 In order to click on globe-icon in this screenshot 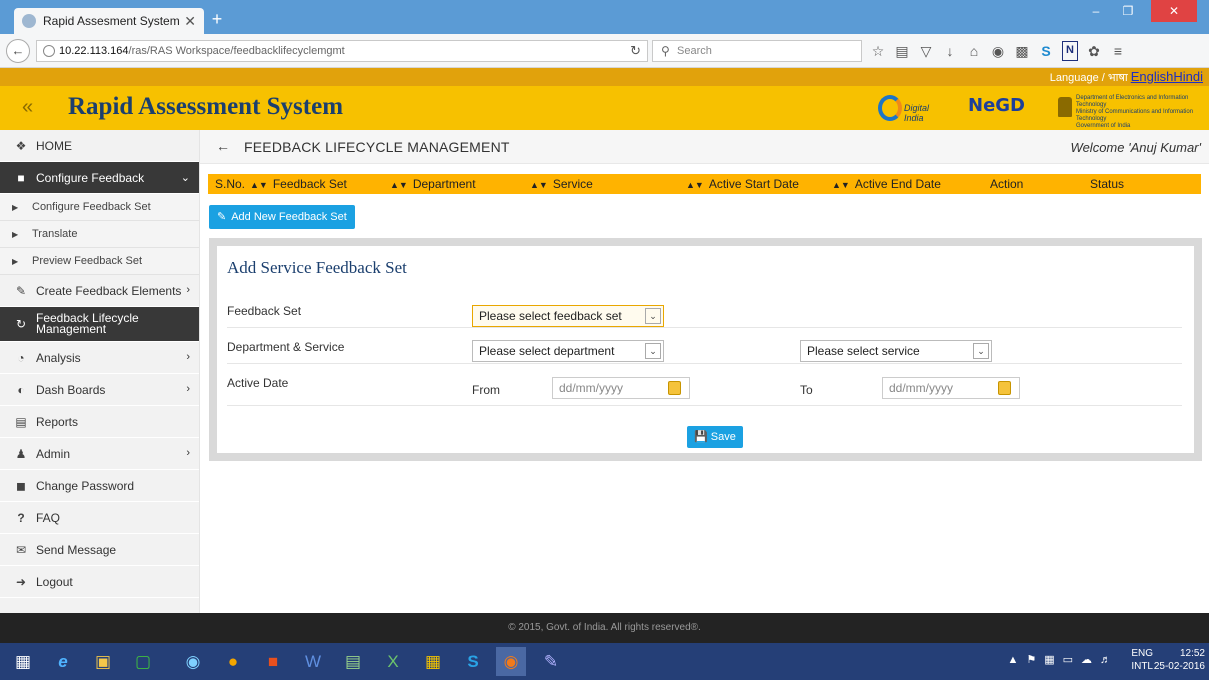, I will do `click(49, 51)`.